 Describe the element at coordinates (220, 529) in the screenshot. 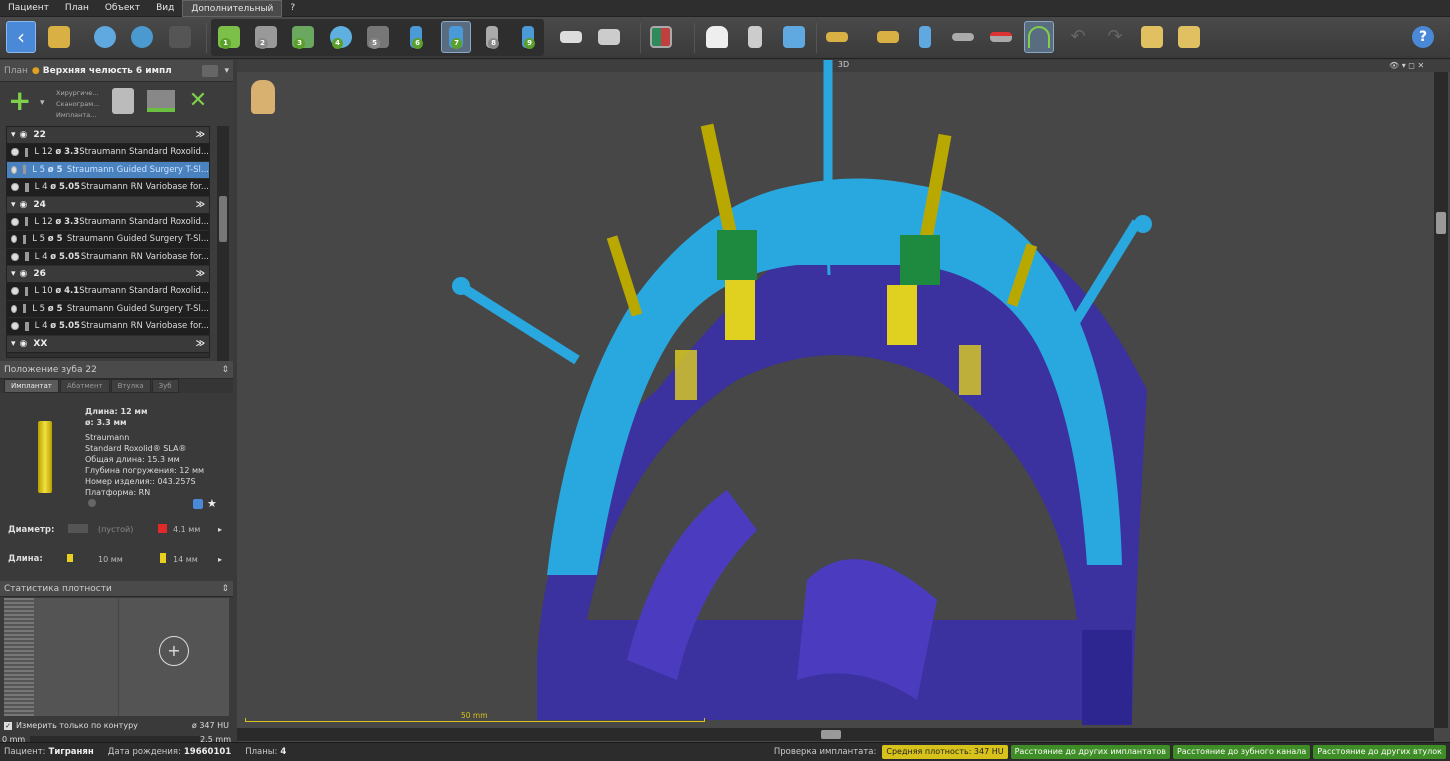

I see `diameter-next-icon: ▸` at that location.